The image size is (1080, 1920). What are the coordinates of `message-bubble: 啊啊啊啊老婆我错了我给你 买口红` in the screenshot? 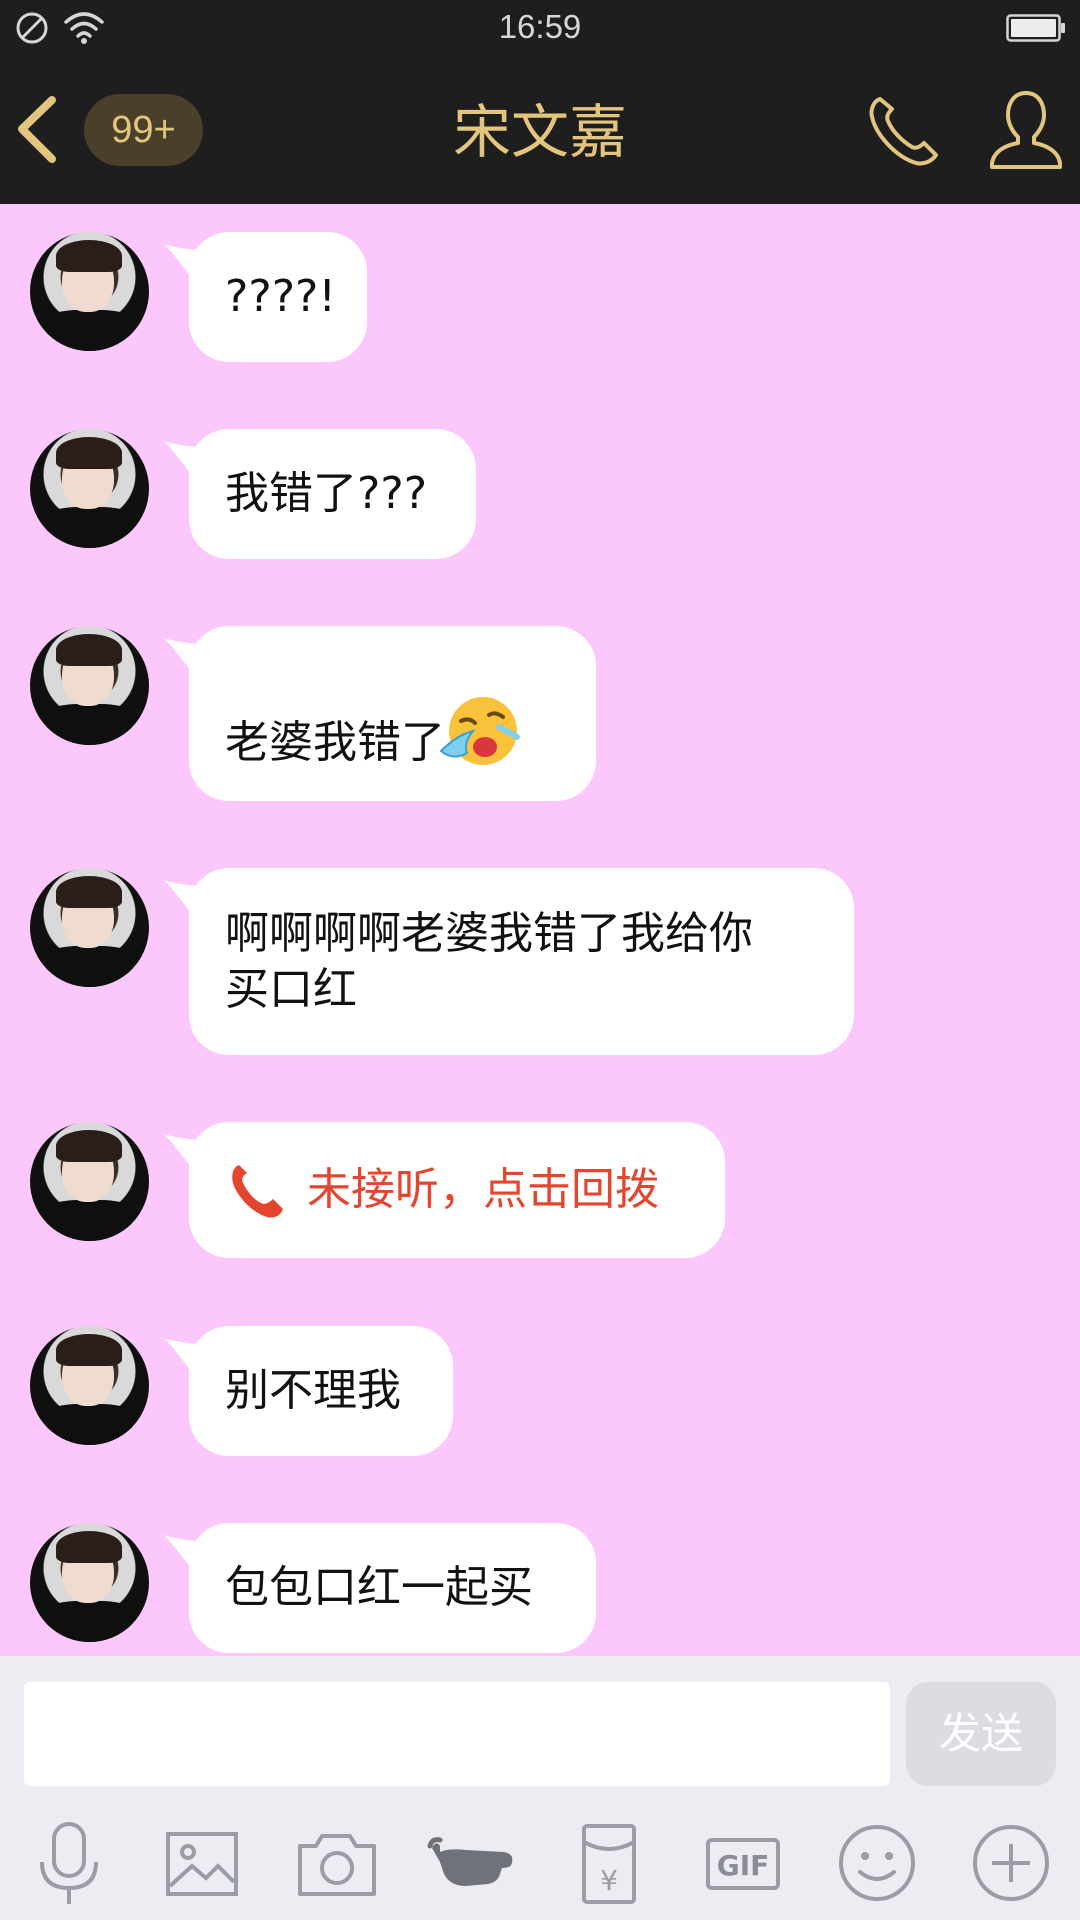 It's located at (521, 961).